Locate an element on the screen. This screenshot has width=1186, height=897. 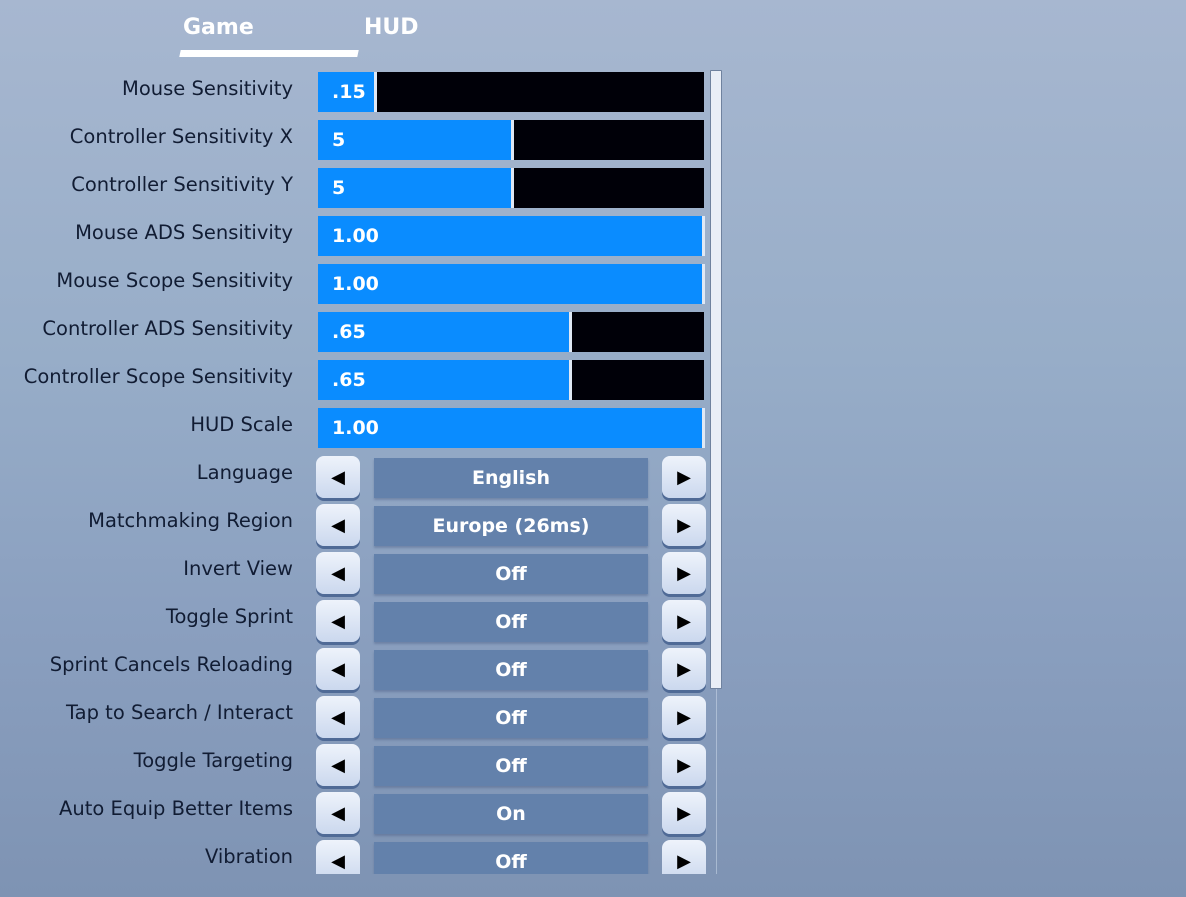
setting-label: Controller ADS Sensitivity is located at coordinates (167, 328).